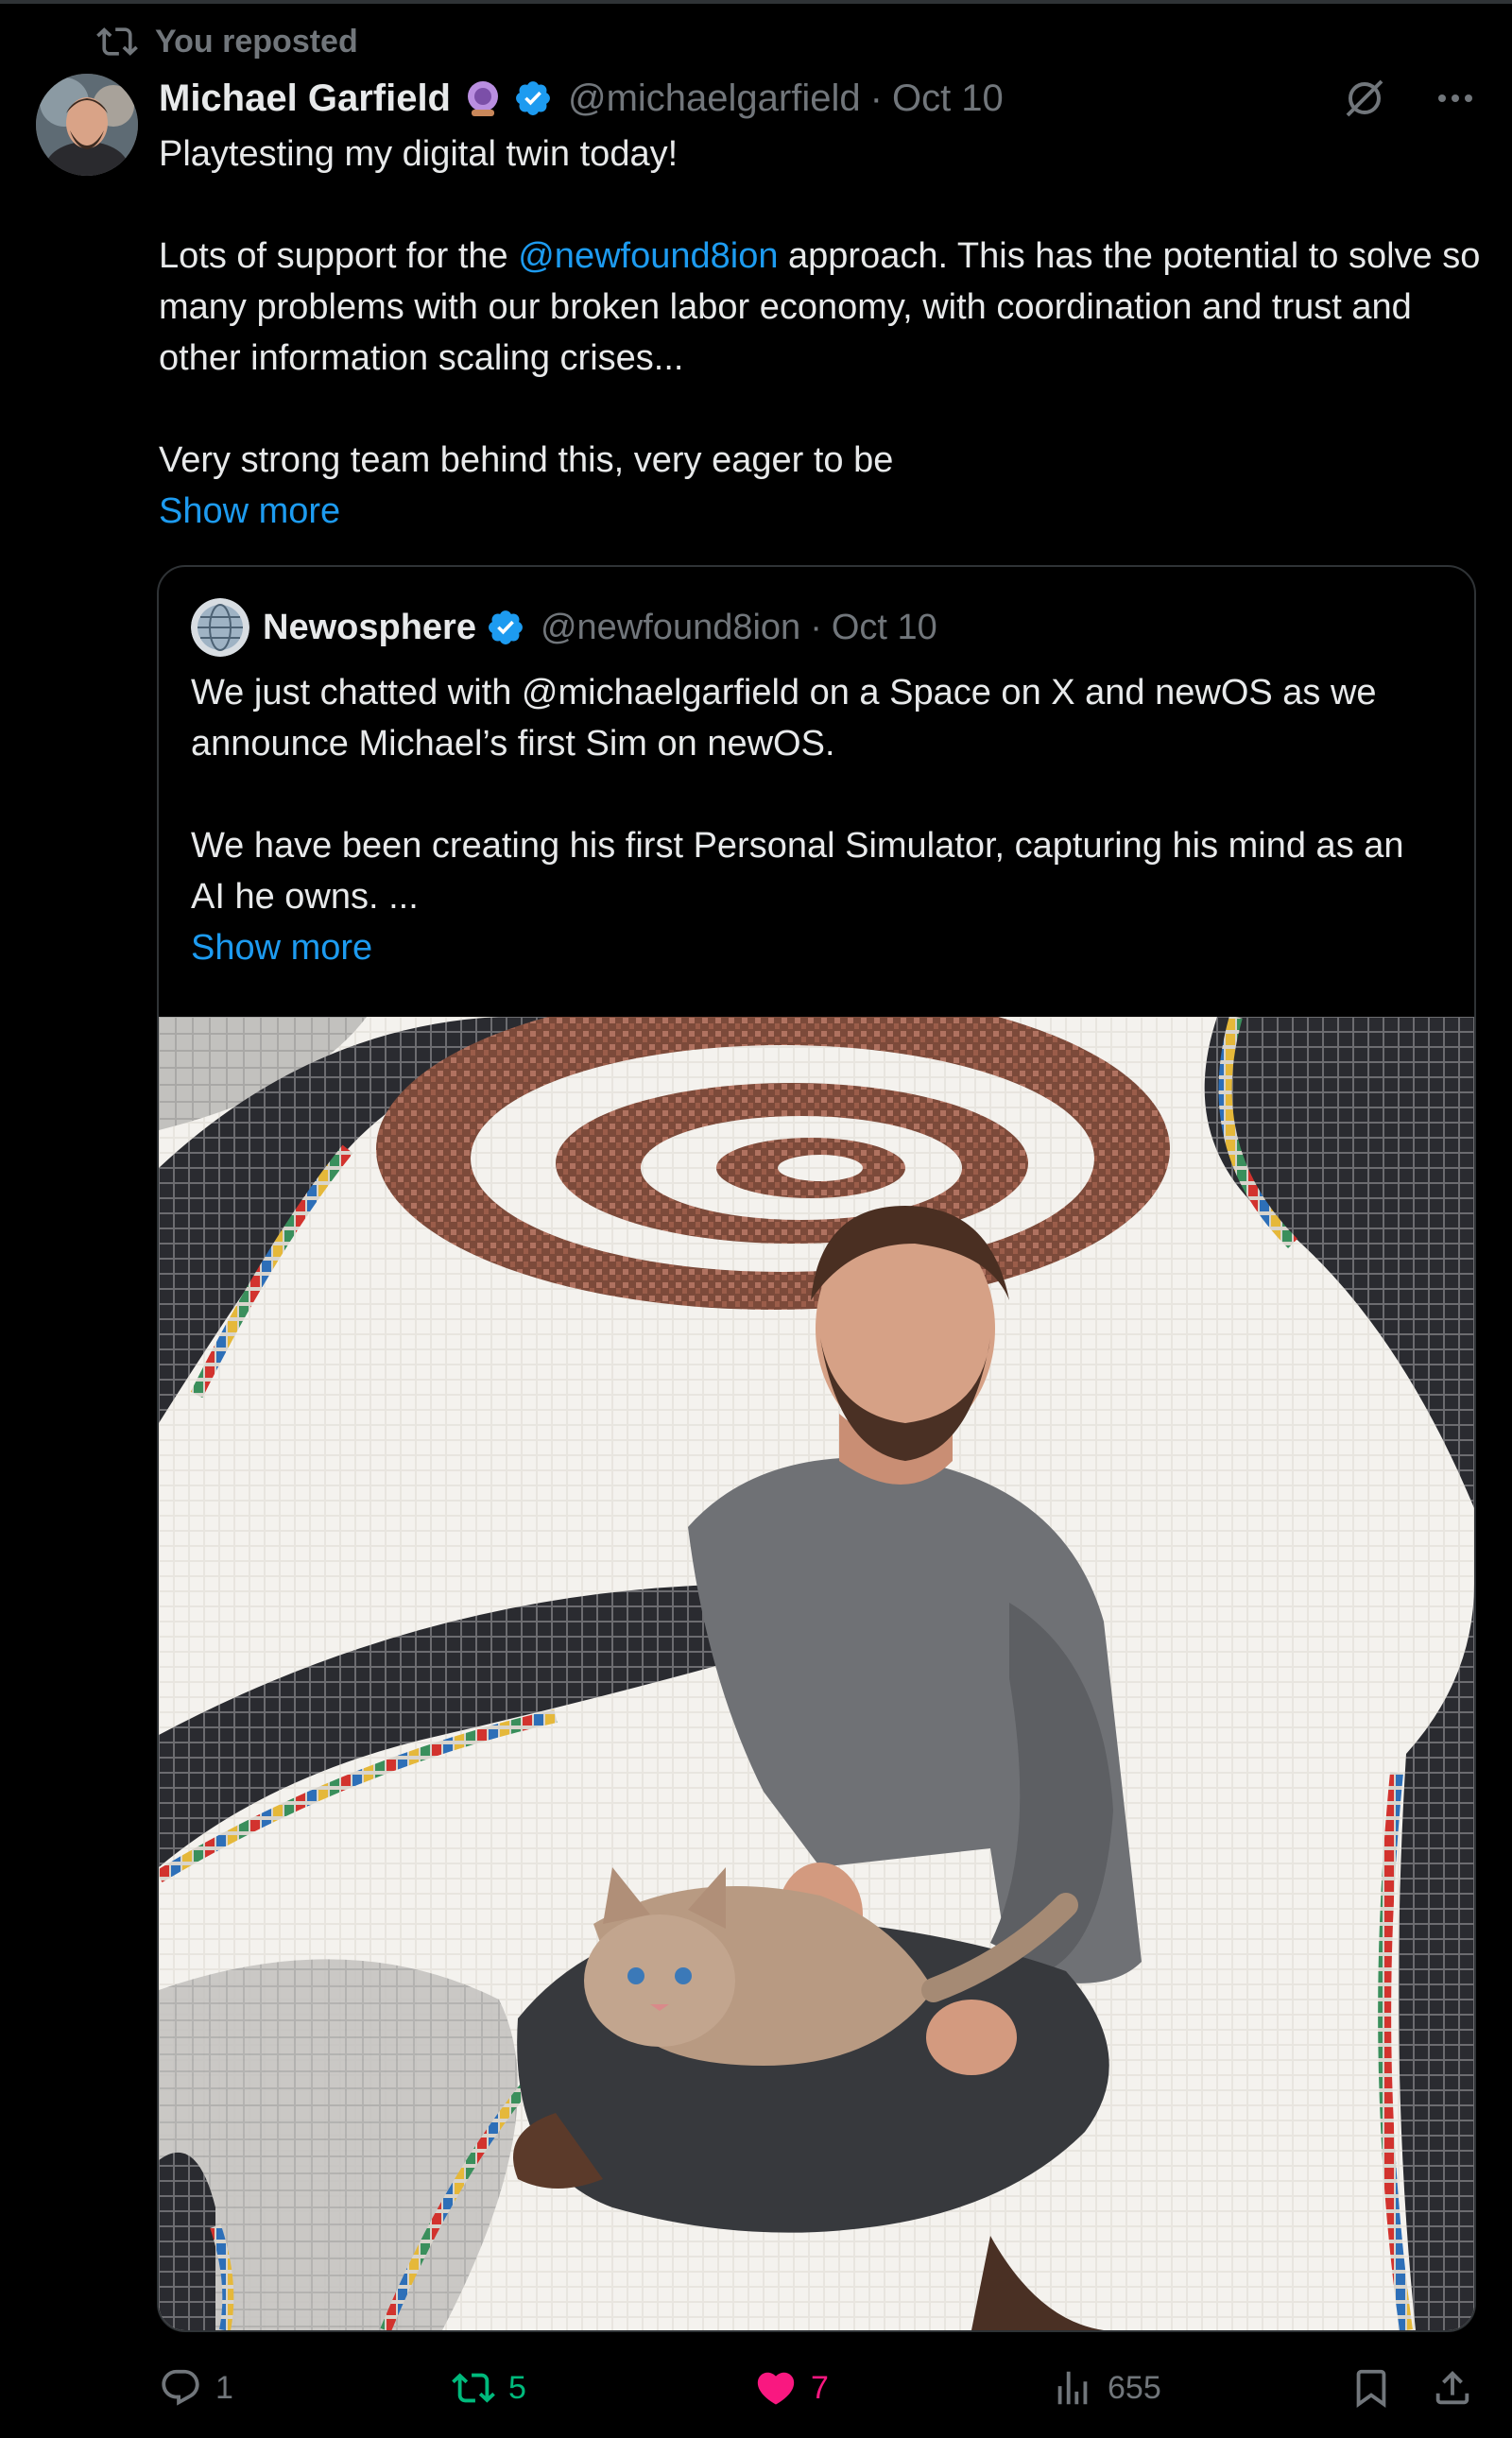  I want to click on like-icon, so click(776, 2389).